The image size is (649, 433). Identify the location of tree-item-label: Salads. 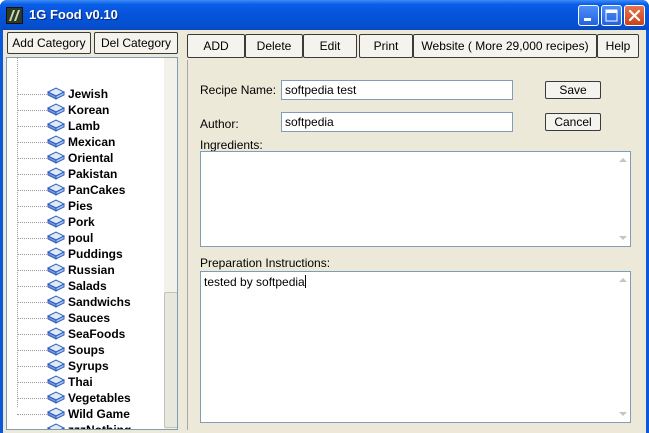
(87, 286).